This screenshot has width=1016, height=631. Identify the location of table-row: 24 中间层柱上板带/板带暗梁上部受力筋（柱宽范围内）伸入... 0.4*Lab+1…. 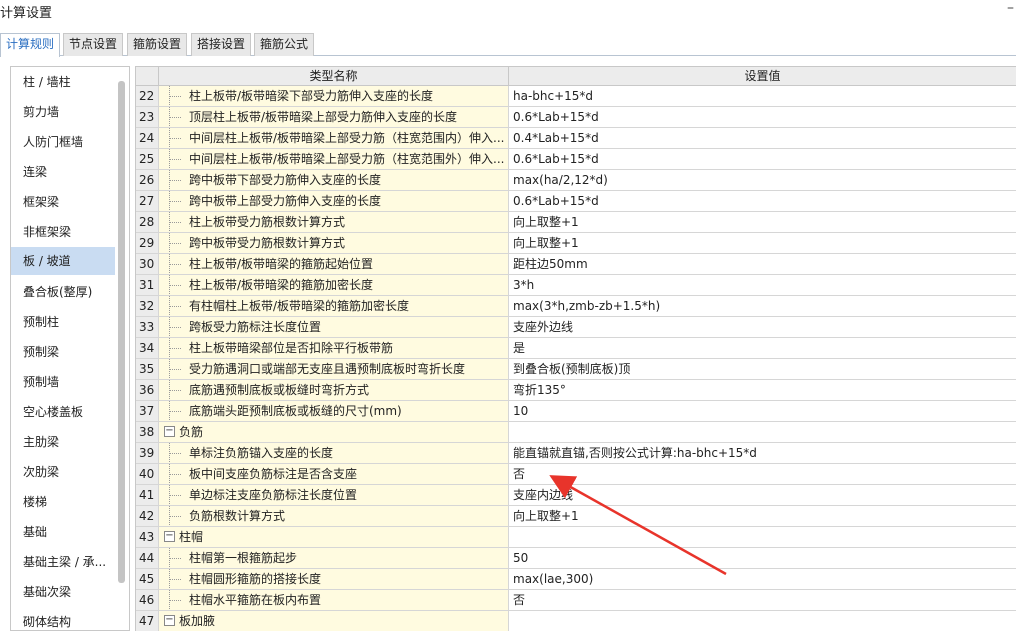
(576, 138).